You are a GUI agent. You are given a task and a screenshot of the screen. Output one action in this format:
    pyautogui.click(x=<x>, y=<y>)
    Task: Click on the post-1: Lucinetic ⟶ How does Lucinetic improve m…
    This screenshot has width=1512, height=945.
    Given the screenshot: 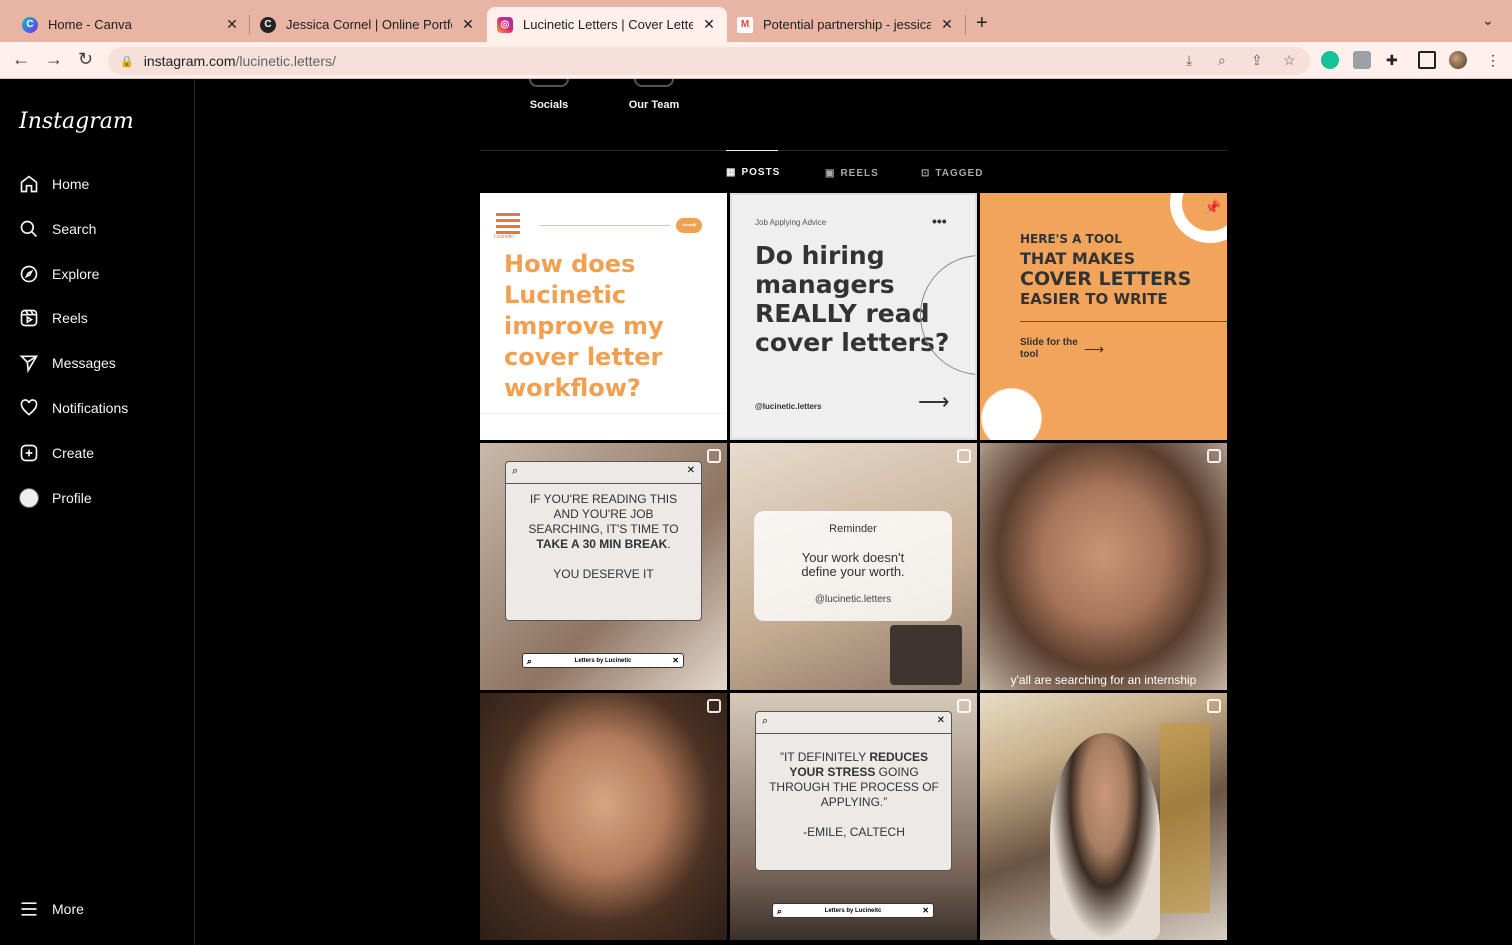 What is the action you would take?
    pyautogui.click(x=603, y=316)
    